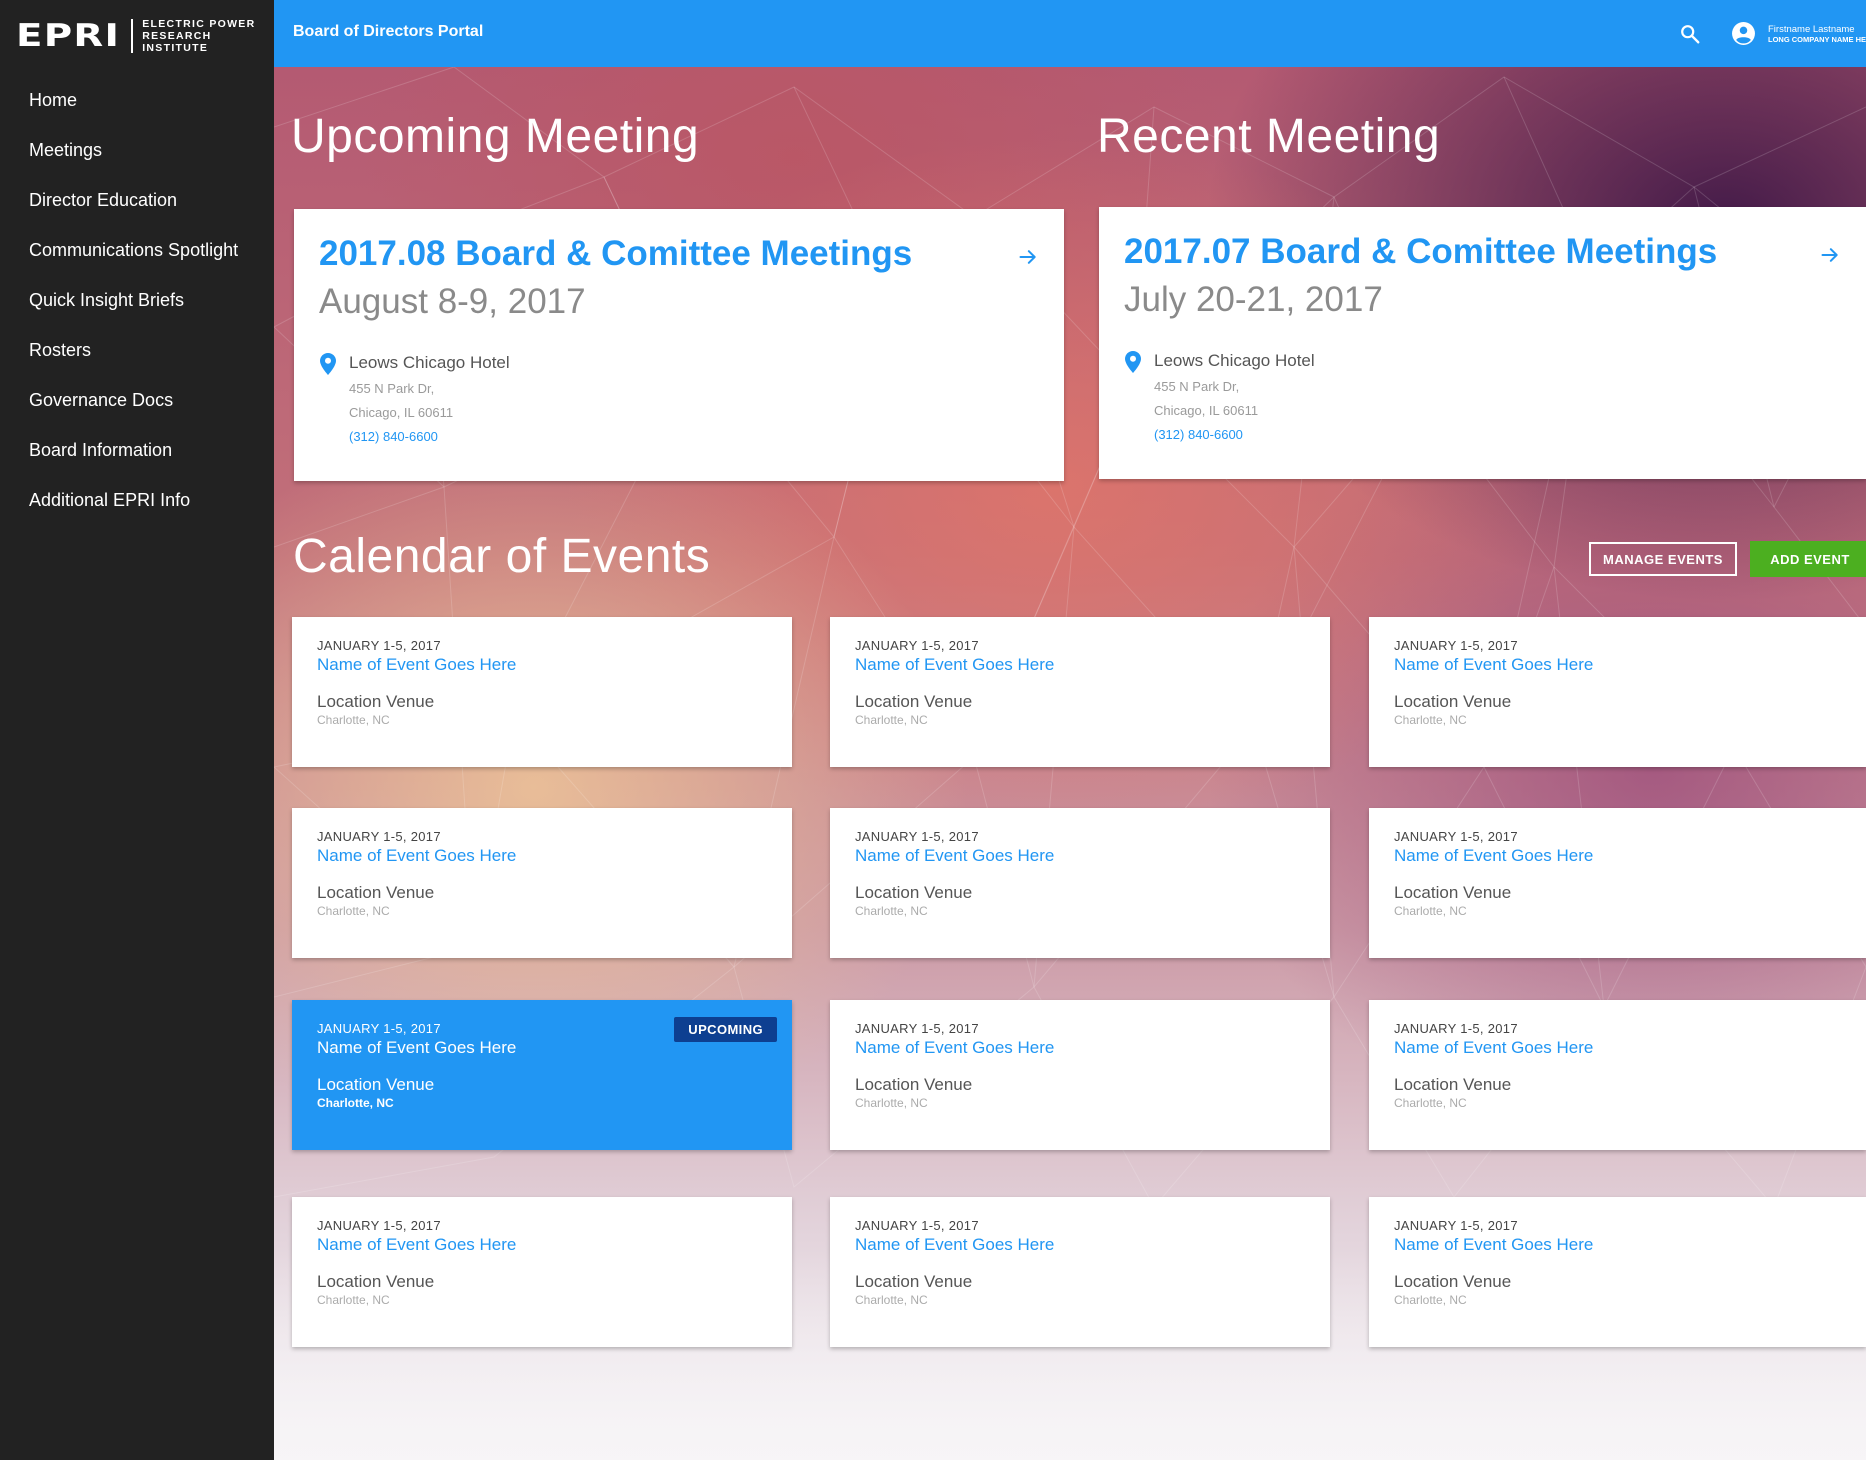 Image resolution: width=1866 pixels, height=1460 pixels. I want to click on upcoming-venue-name: Leows Chicago Hotel, so click(429, 362).